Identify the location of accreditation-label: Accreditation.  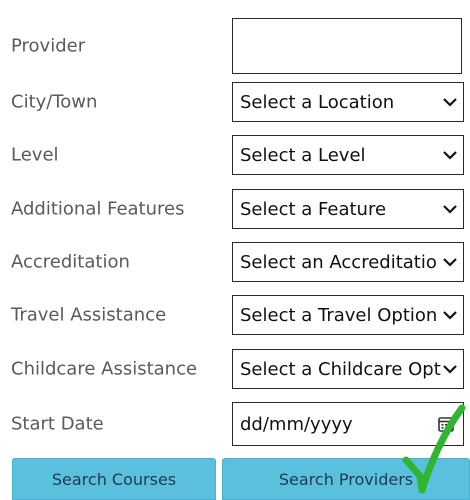
(70, 262).